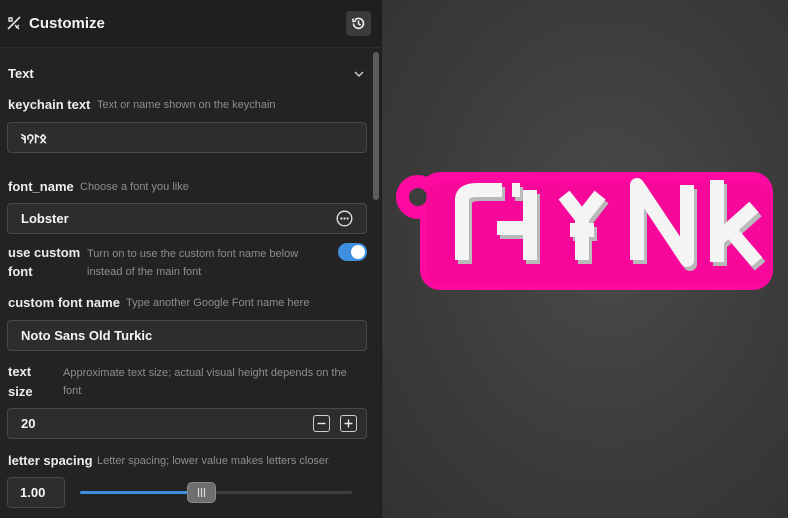 The height and width of the screenshot is (518, 788). What do you see at coordinates (344, 218) in the screenshot?
I see `more-options-icon` at bounding box center [344, 218].